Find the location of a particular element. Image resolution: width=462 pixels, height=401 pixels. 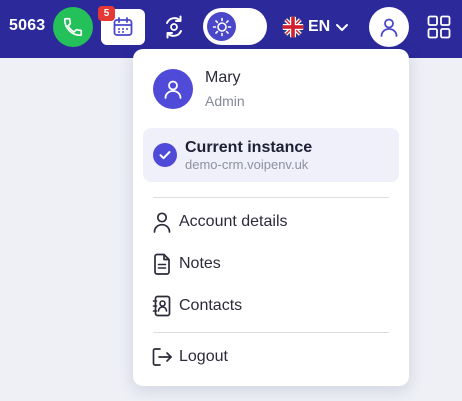

theme-toggle-knob is located at coordinates (221, 26).